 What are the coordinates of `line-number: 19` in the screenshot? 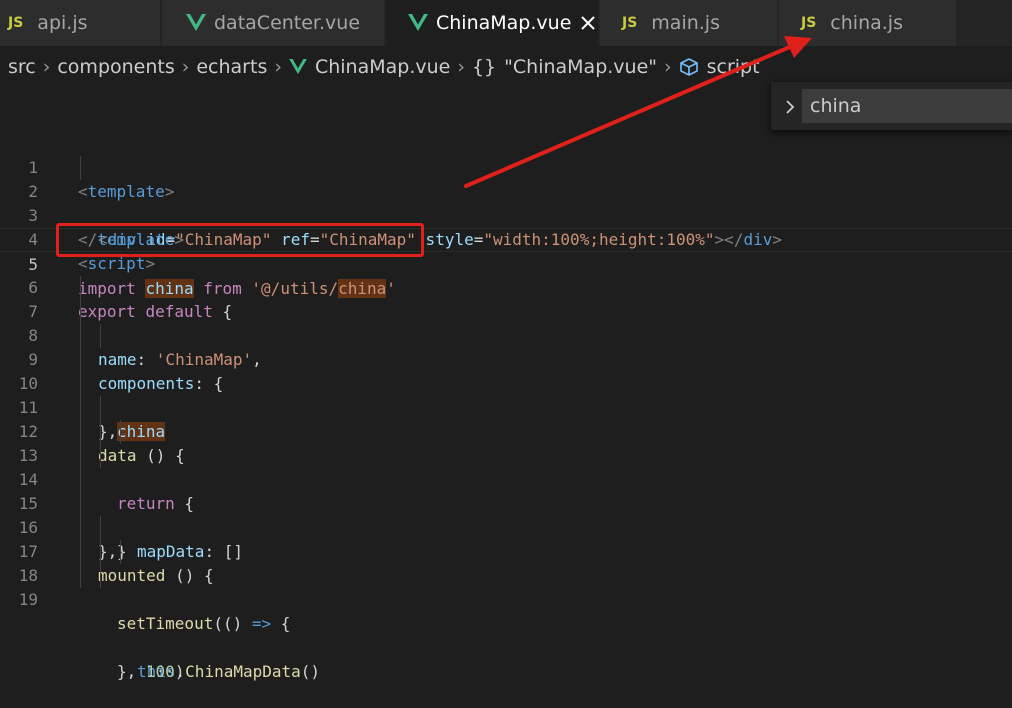 It's located at (28, 599).